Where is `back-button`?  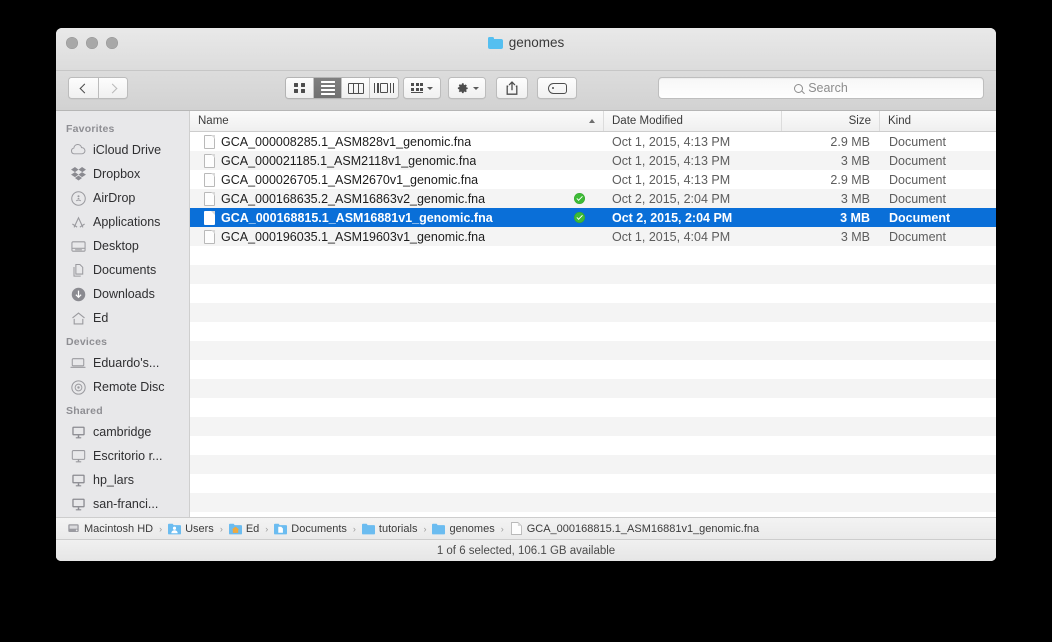 back-button is located at coordinates (83, 88).